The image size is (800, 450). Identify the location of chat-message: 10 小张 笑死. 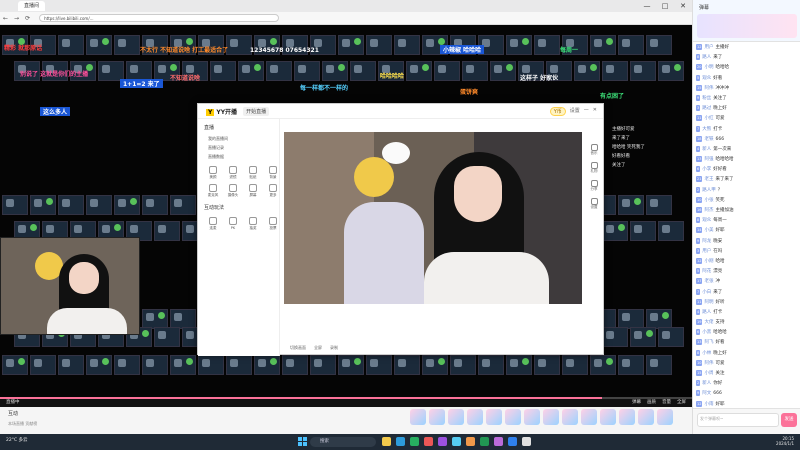
(746, 201).